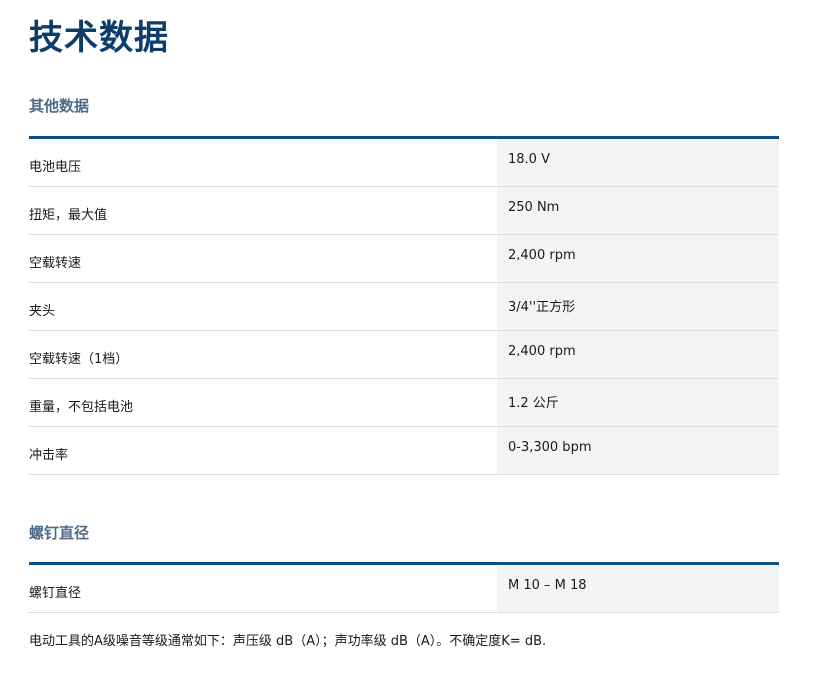 The width and height of the screenshot is (827, 675). I want to click on spec-label: 扭矩，最大值, so click(68, 215).